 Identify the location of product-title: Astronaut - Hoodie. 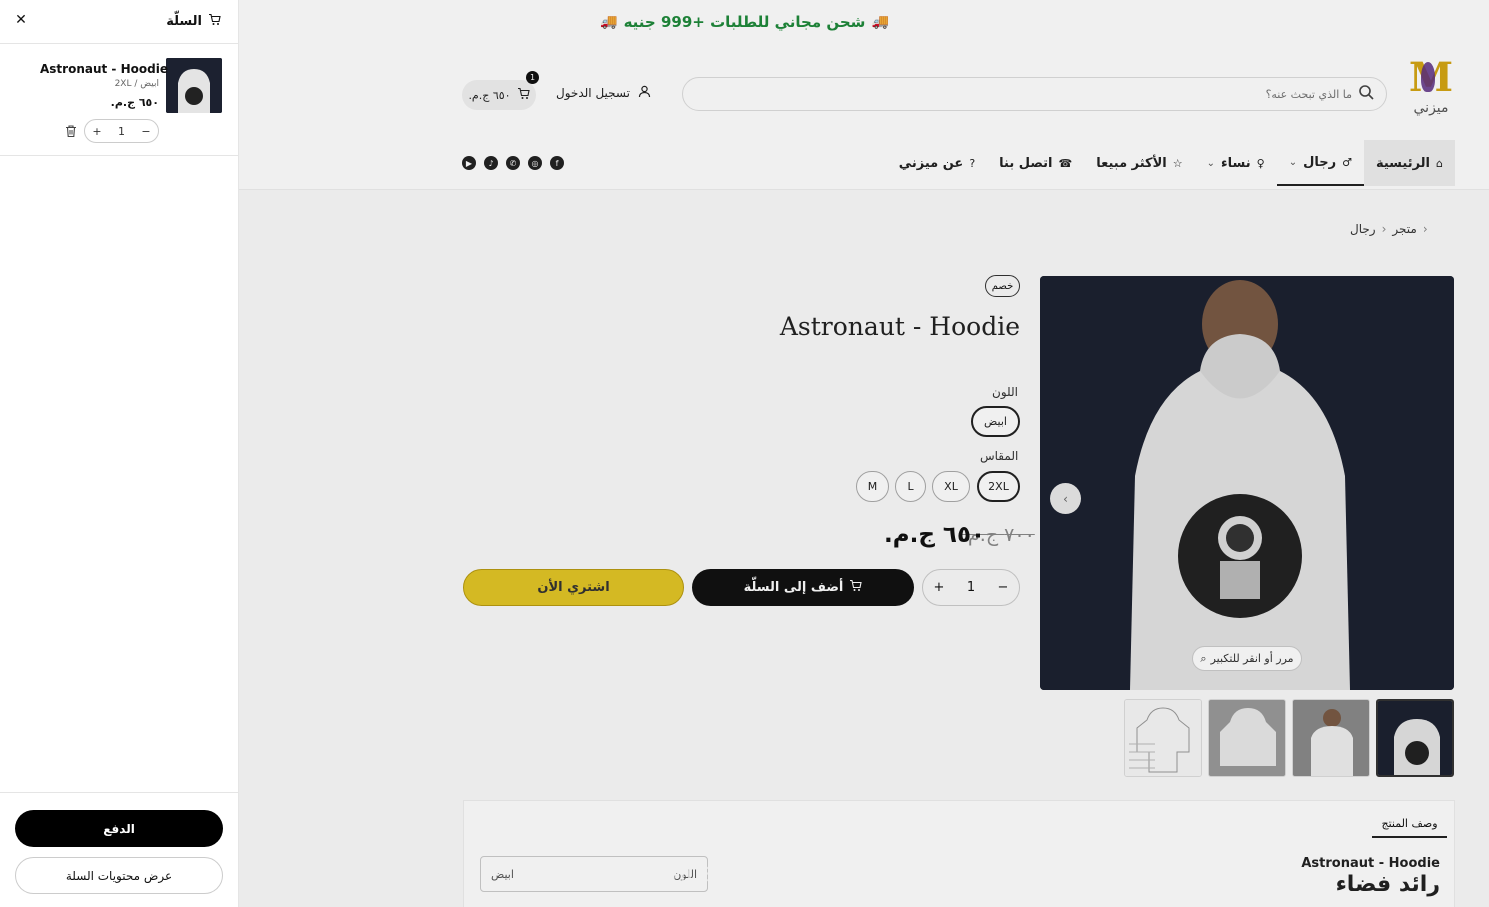
(899, 326).